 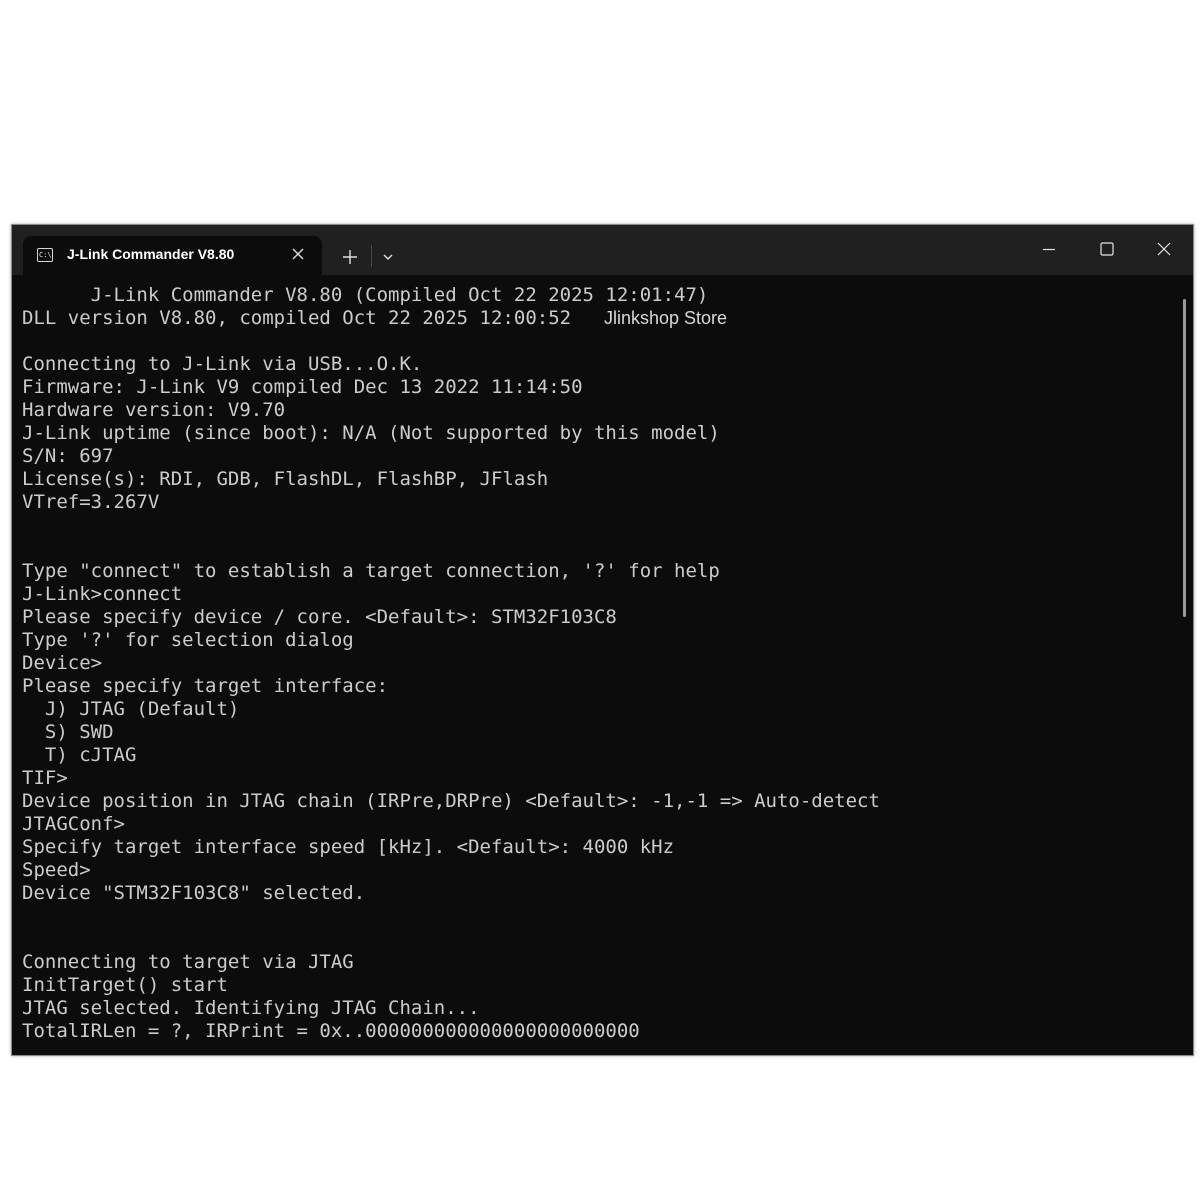 I want to click on minimize-icon, so click(x=1049, y=249).